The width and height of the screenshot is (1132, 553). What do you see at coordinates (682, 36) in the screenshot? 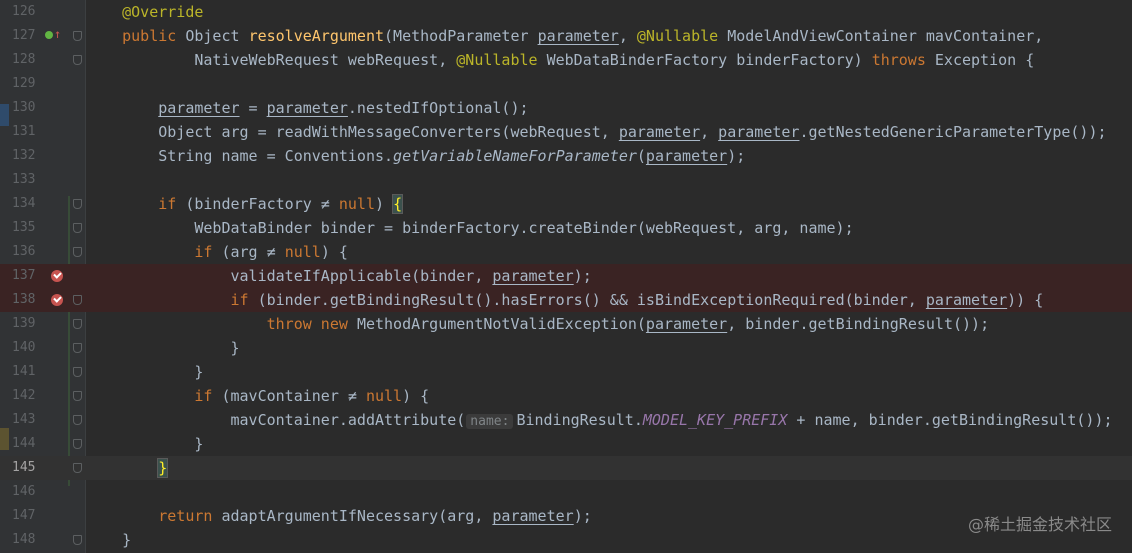
I see `code-token: @Nullable` at bounding box center [682, 36].